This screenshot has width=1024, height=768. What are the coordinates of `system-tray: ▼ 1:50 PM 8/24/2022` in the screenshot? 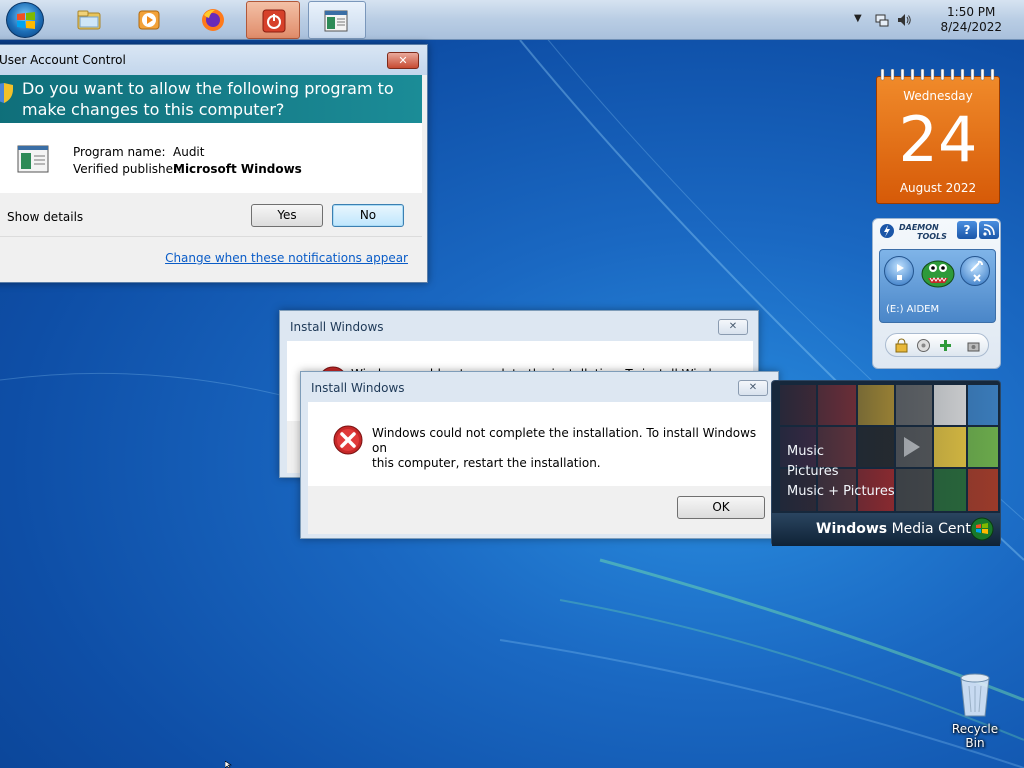 It's located at (939, 20).